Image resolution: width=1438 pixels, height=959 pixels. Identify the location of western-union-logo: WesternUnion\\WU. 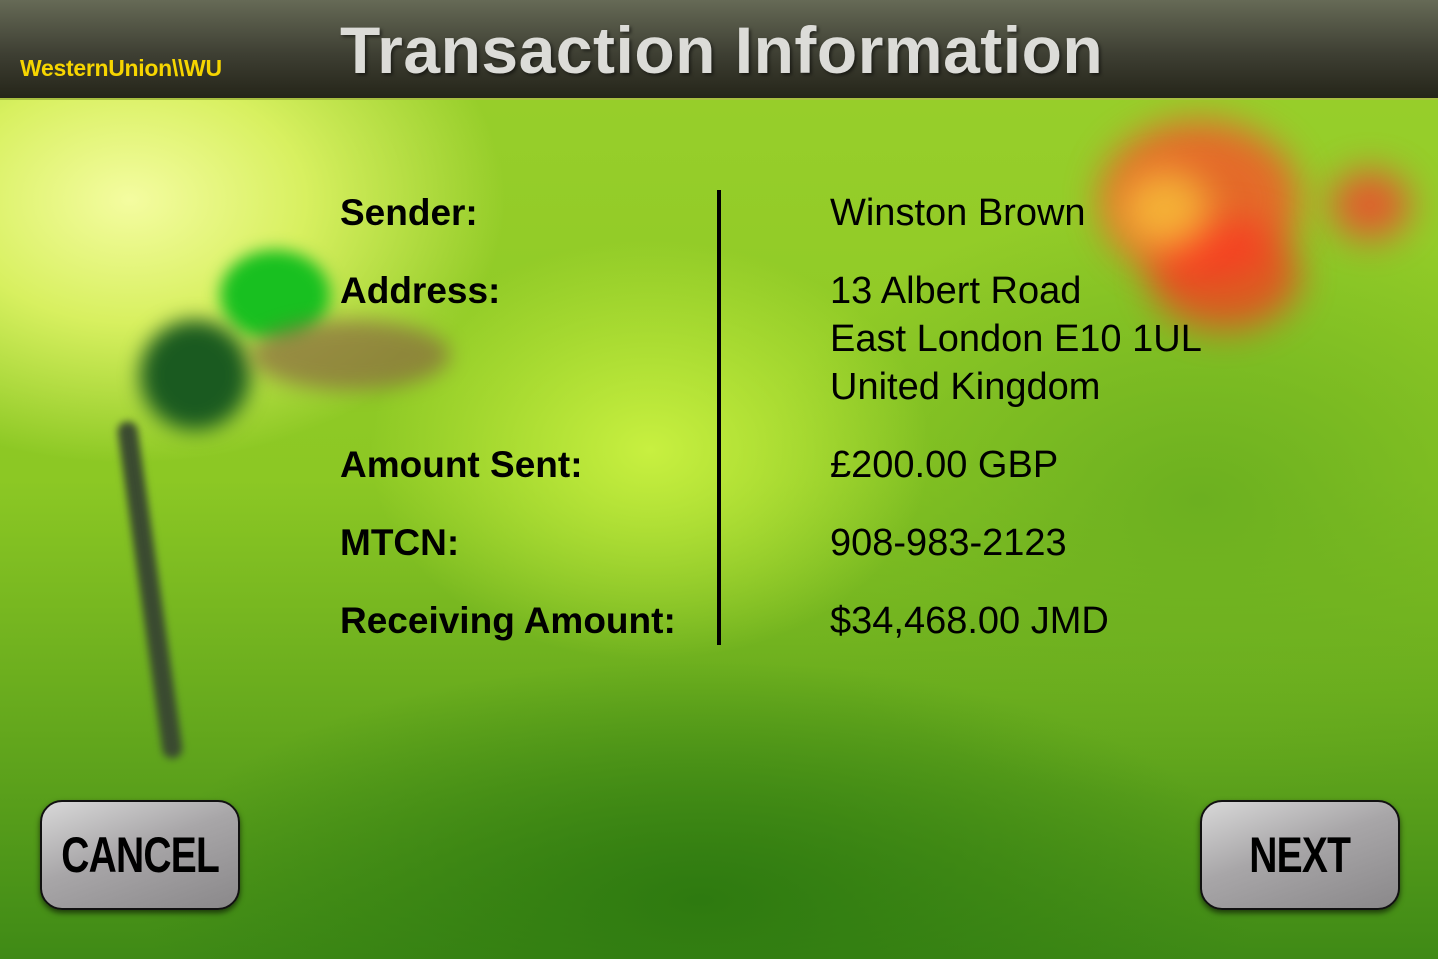
(121, 68).